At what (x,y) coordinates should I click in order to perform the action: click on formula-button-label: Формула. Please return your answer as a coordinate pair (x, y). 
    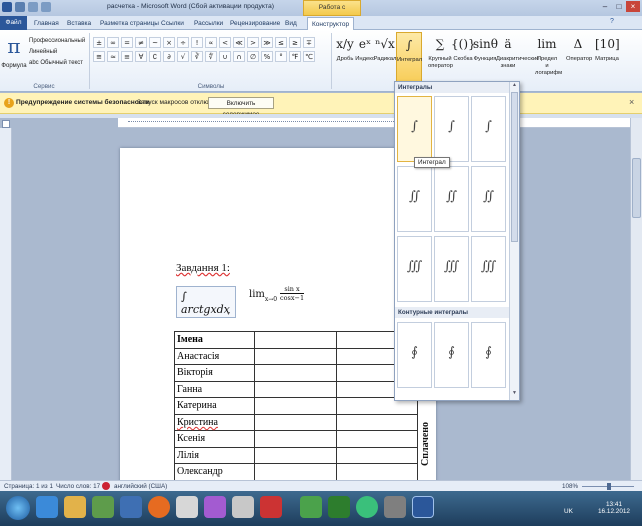
    Looking at the image, I should click on (14, 66).